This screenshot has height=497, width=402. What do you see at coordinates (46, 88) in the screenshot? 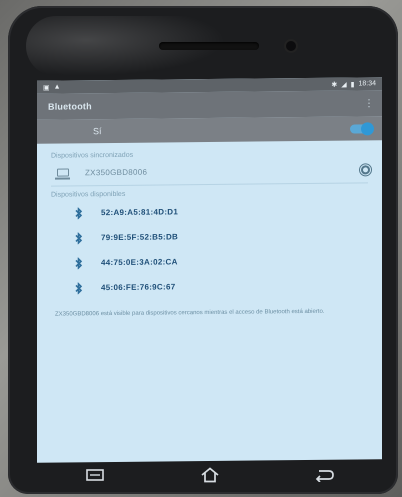
I see `notification-icon: ▣` at bounding box center [46, 88].